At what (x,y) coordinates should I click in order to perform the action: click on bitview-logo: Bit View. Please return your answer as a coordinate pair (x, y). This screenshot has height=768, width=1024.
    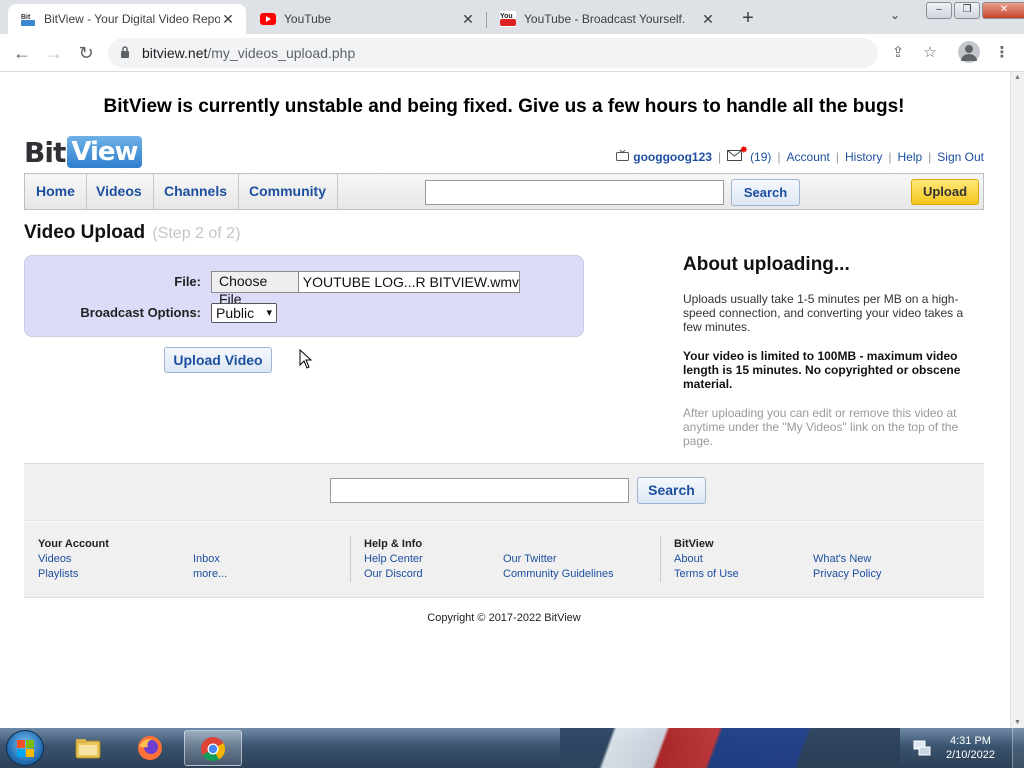
    Looking at the image, I should click on (83, 151).